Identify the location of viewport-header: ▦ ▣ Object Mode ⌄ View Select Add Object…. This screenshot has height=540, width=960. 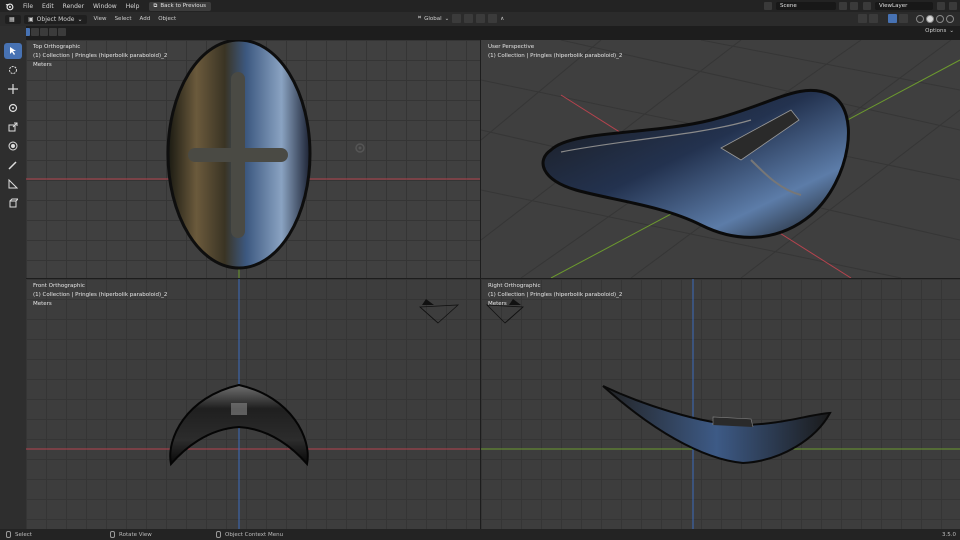
(480, 19).